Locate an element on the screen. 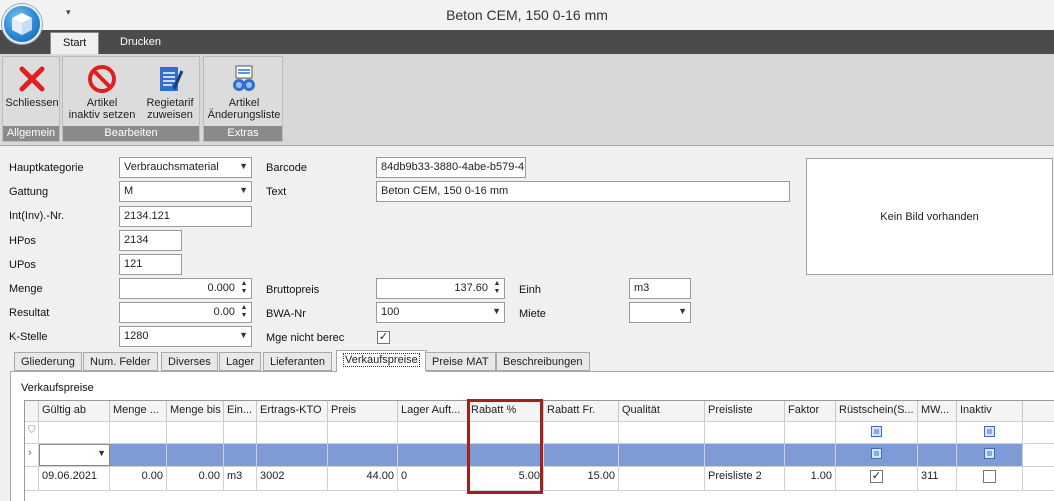 This screenshot has width=1054, height=501. kstelle-select: 1280 ▼ is located at coordinates (185, 336).